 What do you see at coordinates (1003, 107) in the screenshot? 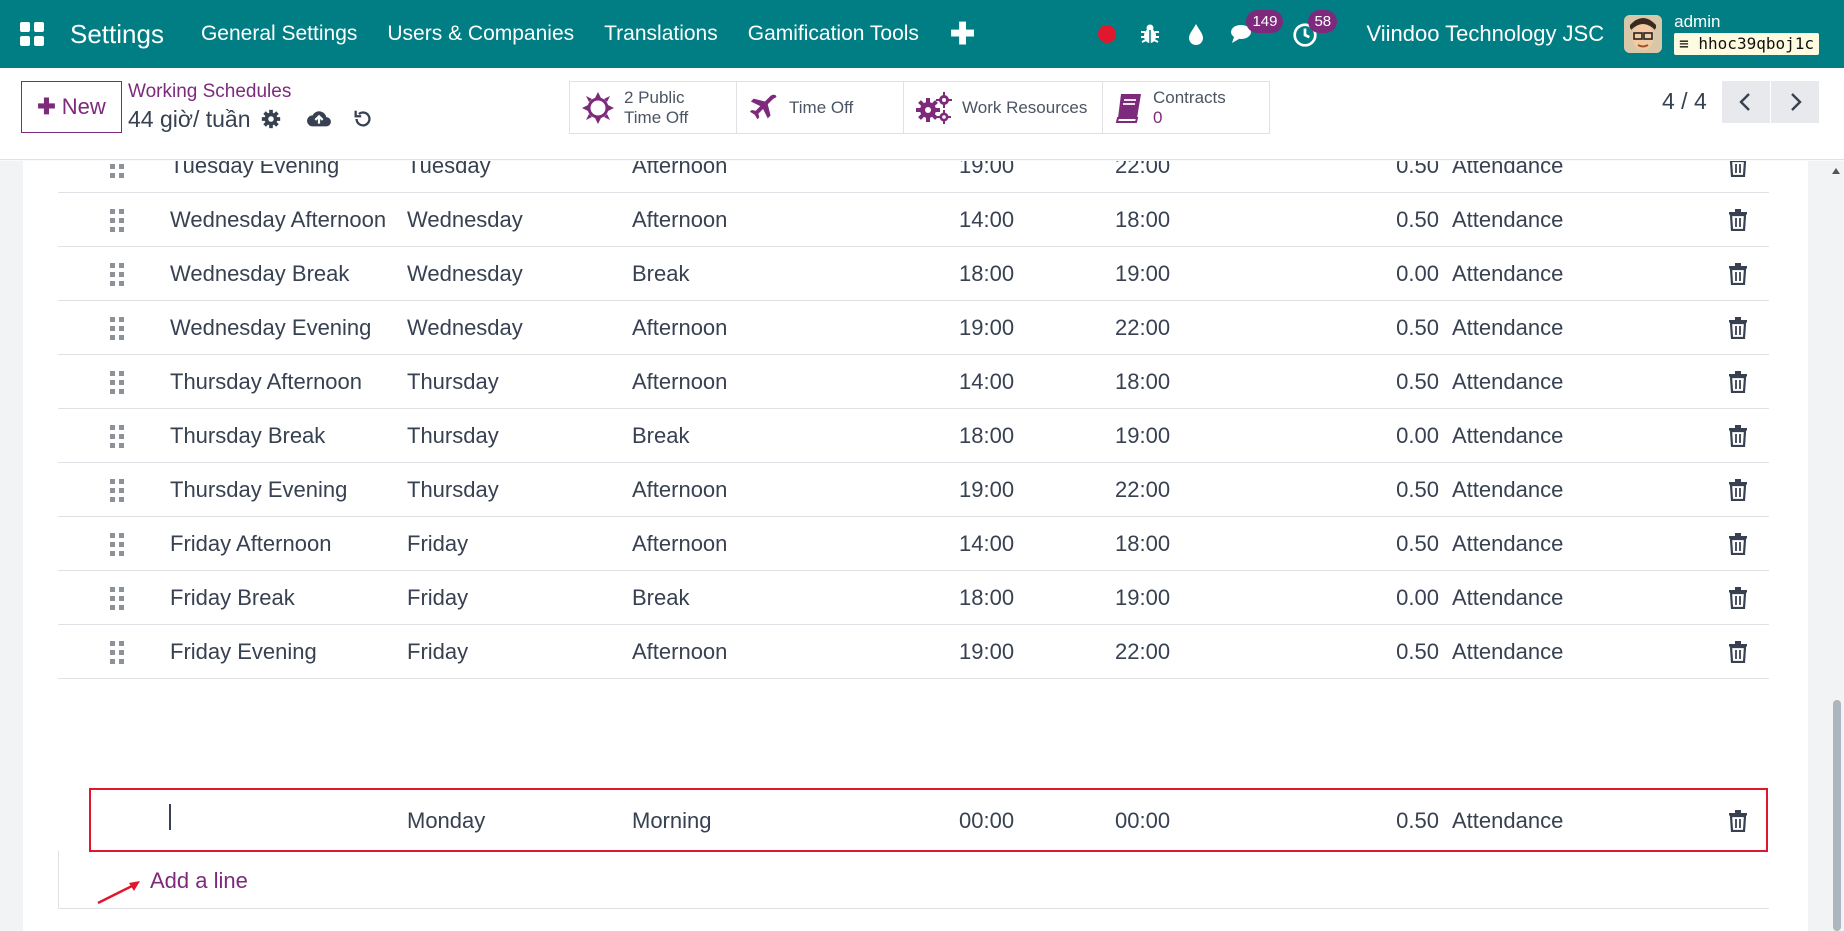
I see `work-resources-button: Work Resources` at bounding box center [1003, 107].